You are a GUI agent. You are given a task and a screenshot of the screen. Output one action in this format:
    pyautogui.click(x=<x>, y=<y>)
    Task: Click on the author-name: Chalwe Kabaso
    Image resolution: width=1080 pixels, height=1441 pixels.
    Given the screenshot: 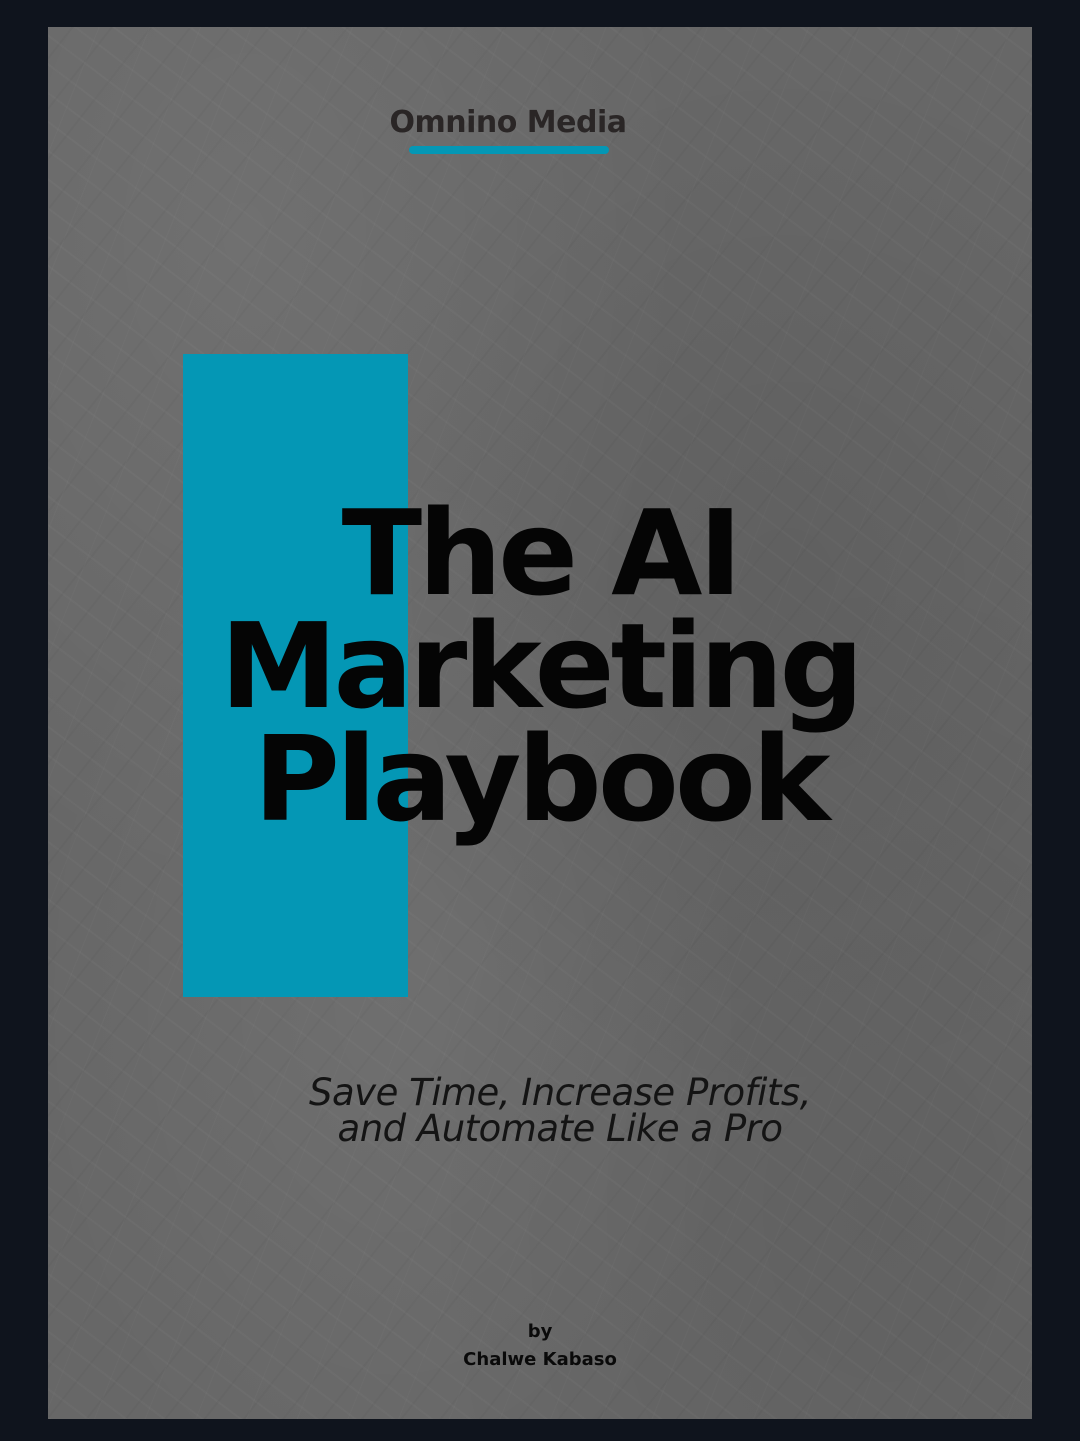 What is the action you would take?
    pyautogui.click(x=540, y=1359)
    